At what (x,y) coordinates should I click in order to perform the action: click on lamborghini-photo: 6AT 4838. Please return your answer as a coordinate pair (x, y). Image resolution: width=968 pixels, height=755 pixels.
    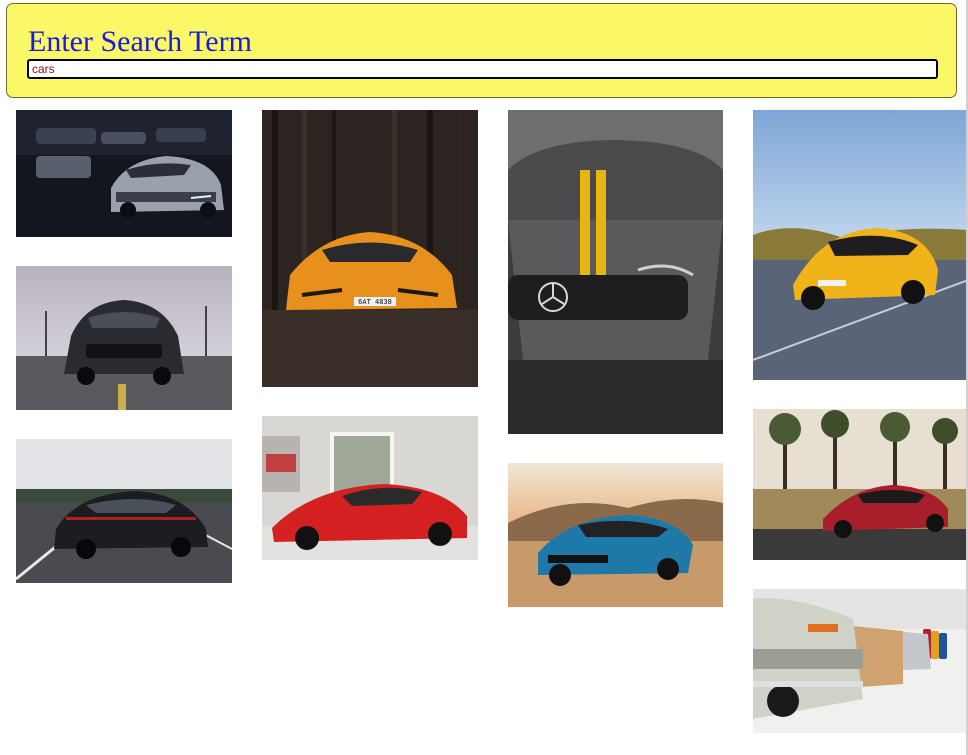
    Looking at the image, I should click on (370, 248).